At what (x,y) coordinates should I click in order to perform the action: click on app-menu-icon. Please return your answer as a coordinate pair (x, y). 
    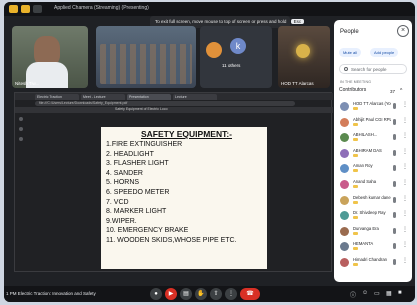
    Looking at the image, I should click on (13, 9).